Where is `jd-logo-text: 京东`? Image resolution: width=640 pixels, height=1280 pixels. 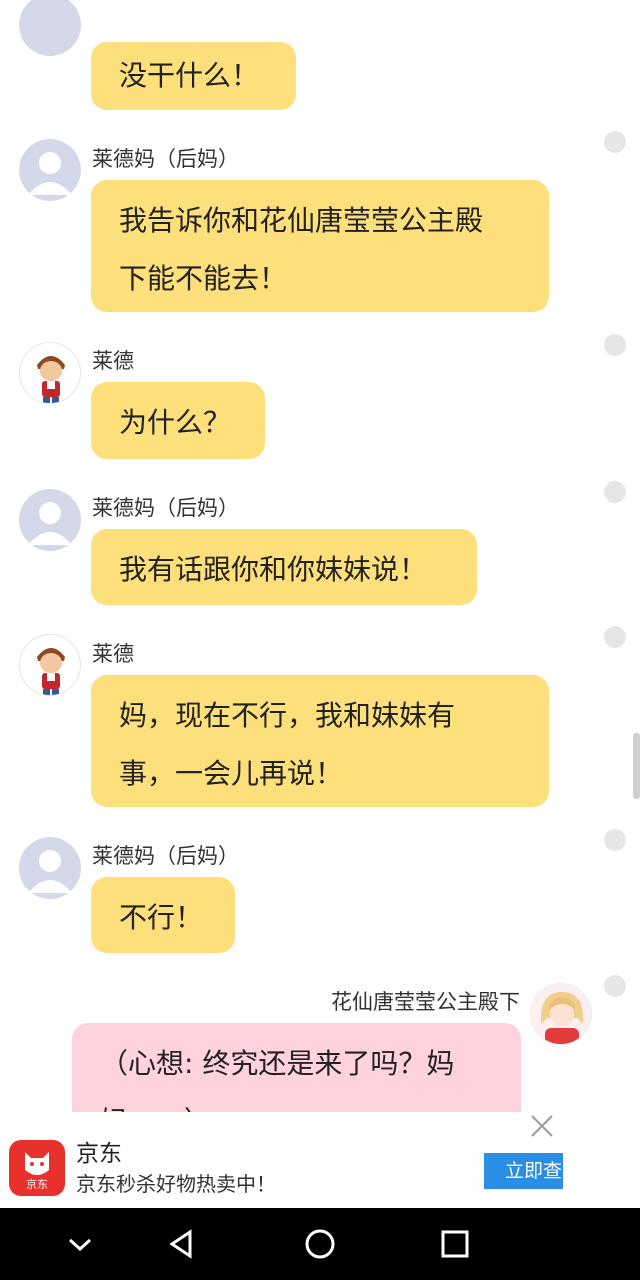 jd-logo-text: 京东 is located at coordinates (37, 1184).